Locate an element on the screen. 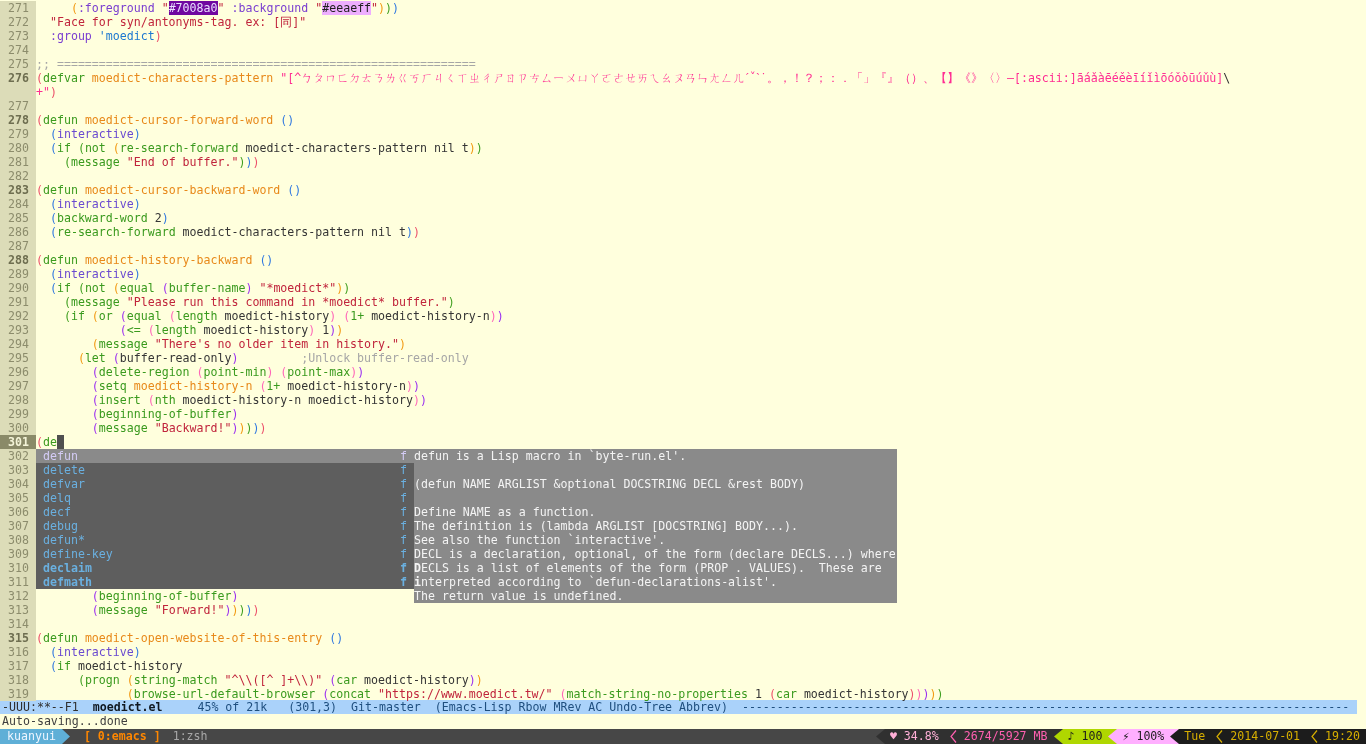 The image size is (1366, 744). mode-line-item: moedict.el is located at coordinates (127, 707).